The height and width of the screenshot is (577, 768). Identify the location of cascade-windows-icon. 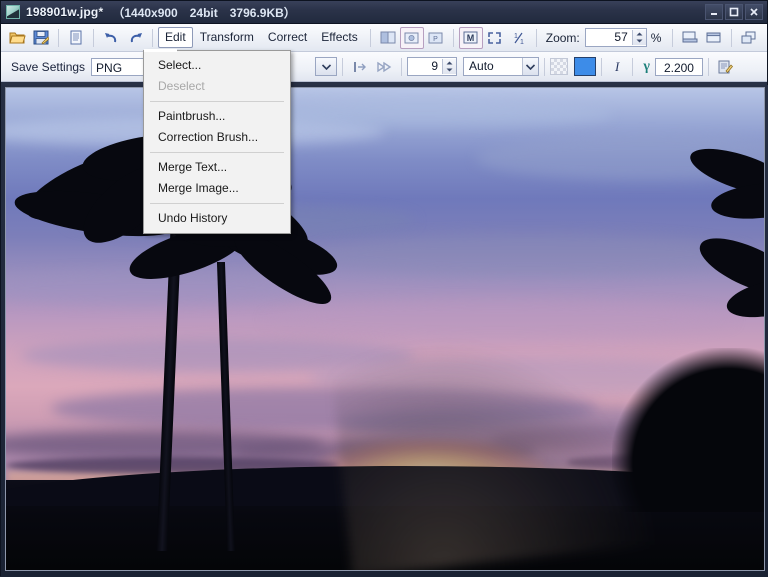
(748, 37).